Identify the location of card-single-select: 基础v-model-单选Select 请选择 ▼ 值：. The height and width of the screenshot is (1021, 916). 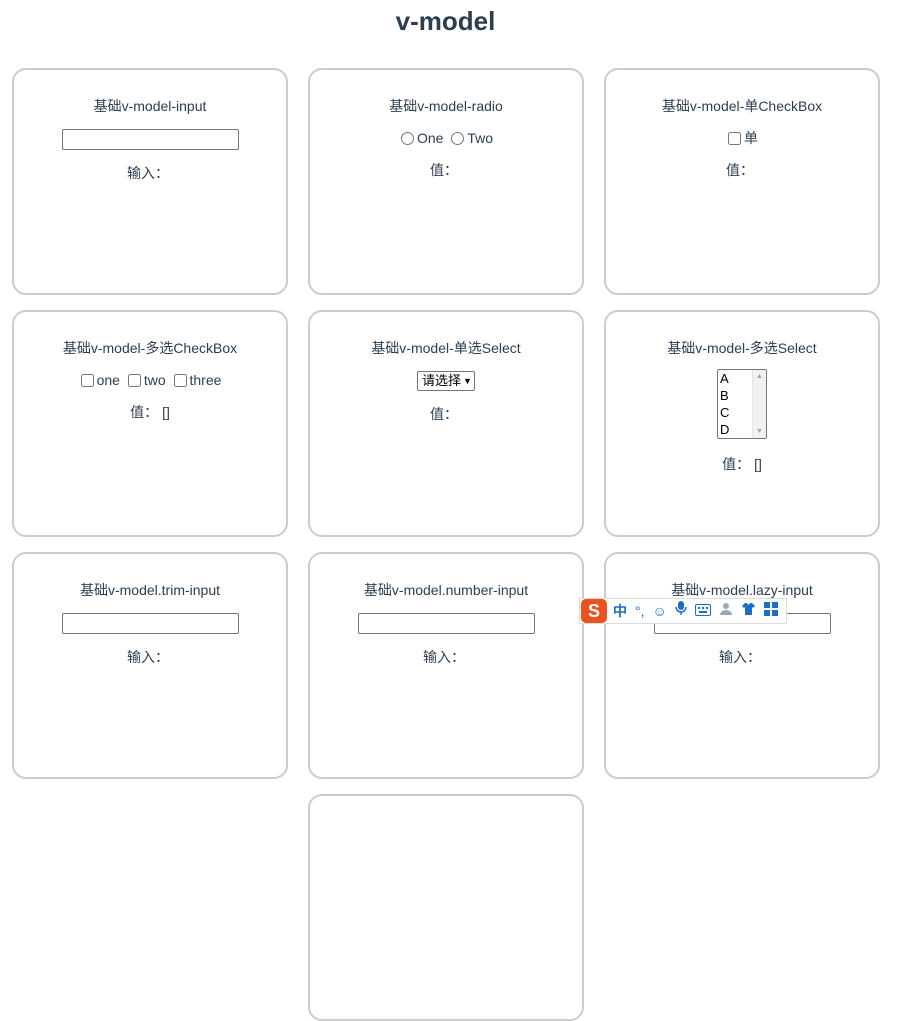
(446, 423).